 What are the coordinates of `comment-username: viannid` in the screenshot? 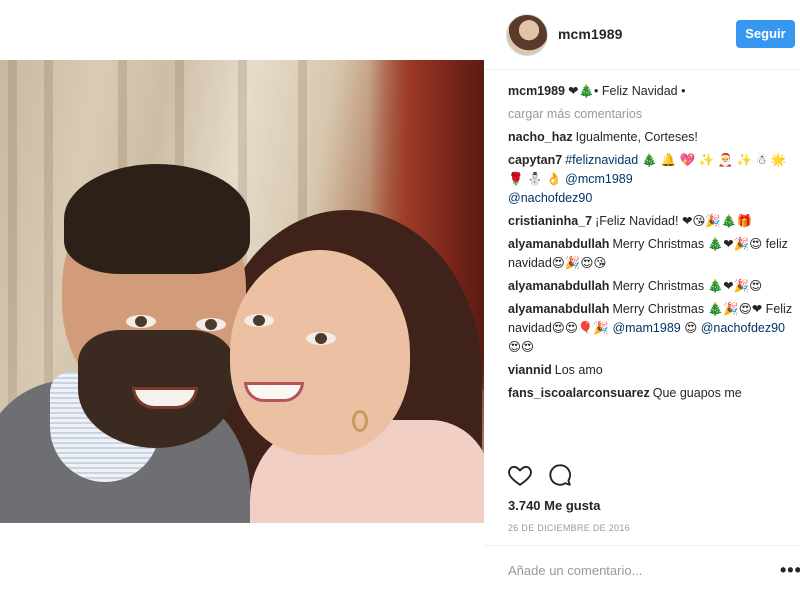 It's located at (530, 370).